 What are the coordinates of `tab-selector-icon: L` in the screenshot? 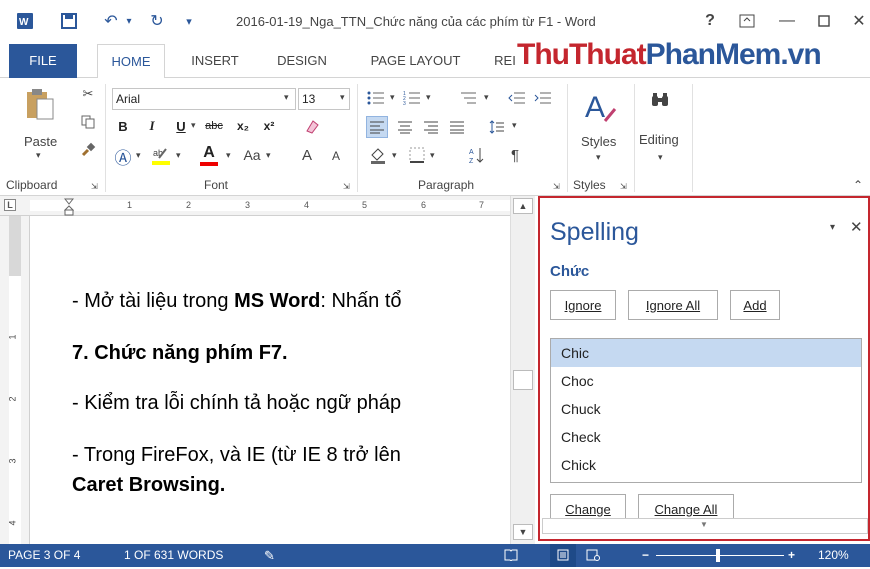 It's located at (10, 205).